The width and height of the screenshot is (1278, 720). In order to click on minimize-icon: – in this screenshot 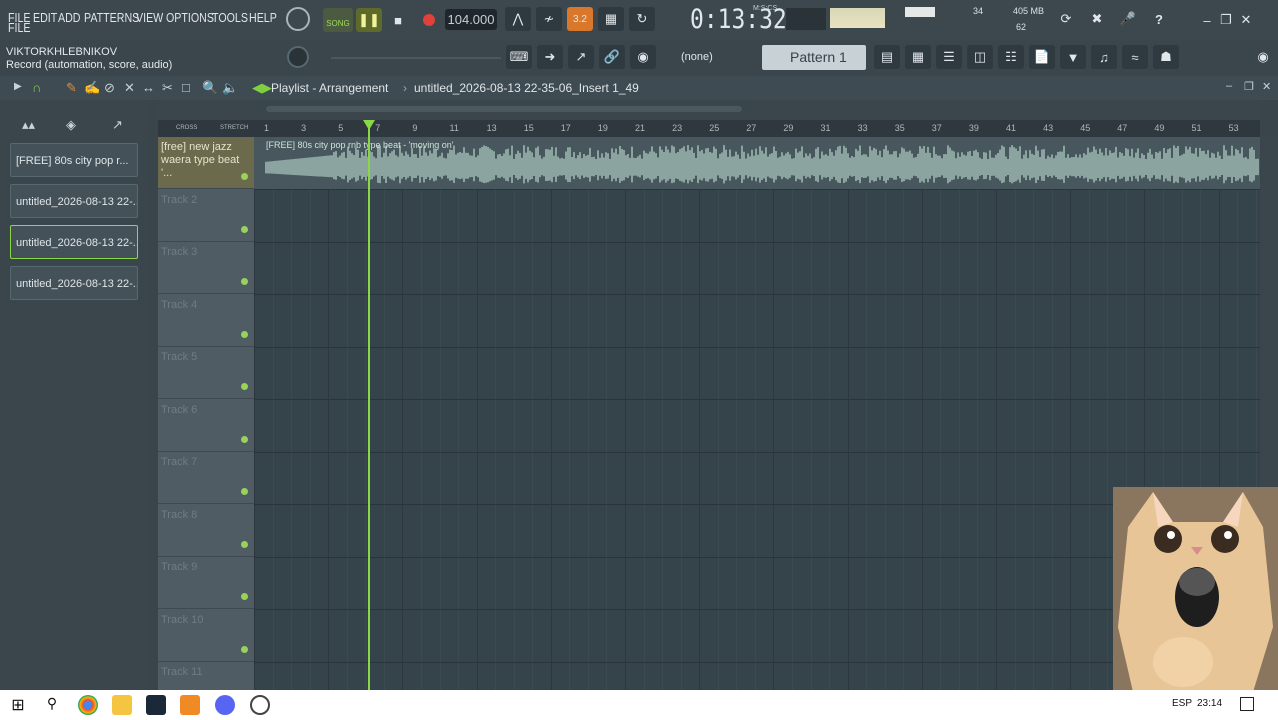, I will do `click(1207, 20)`.